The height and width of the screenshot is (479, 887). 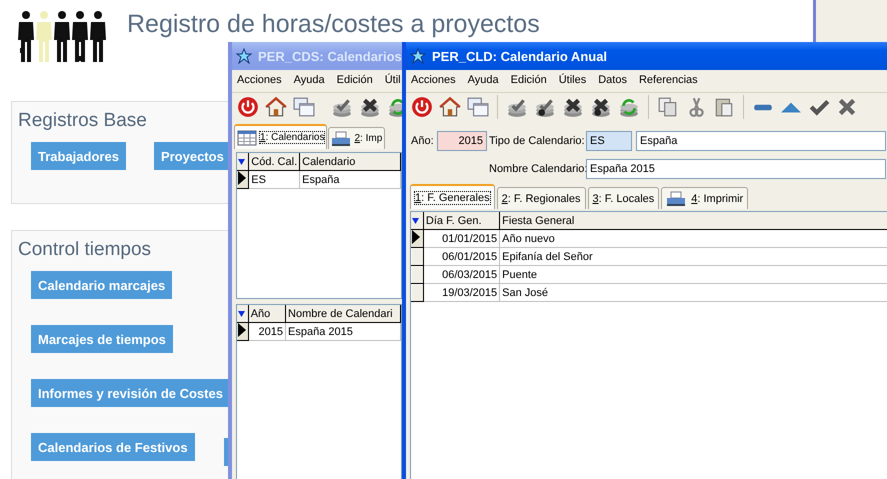 I want to click on tab: 4: Imprimir, so click(x=704, y=198).